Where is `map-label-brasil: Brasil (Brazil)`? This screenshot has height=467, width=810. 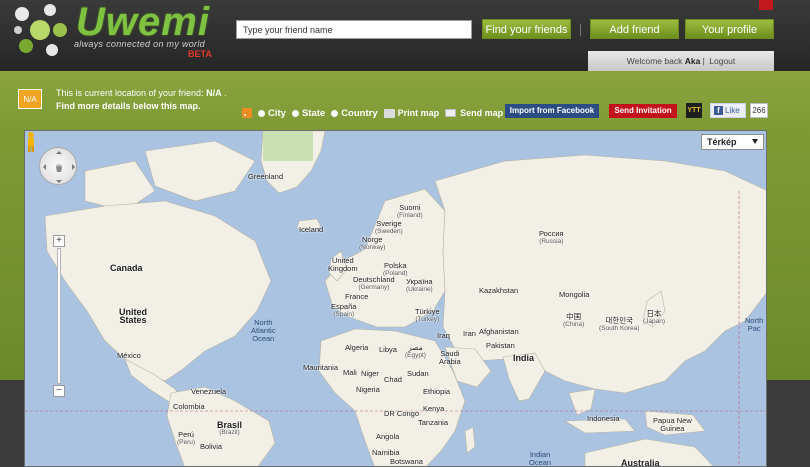 map-label-brasil: Brasil (Brazil) is located at coordinates (229, 429).